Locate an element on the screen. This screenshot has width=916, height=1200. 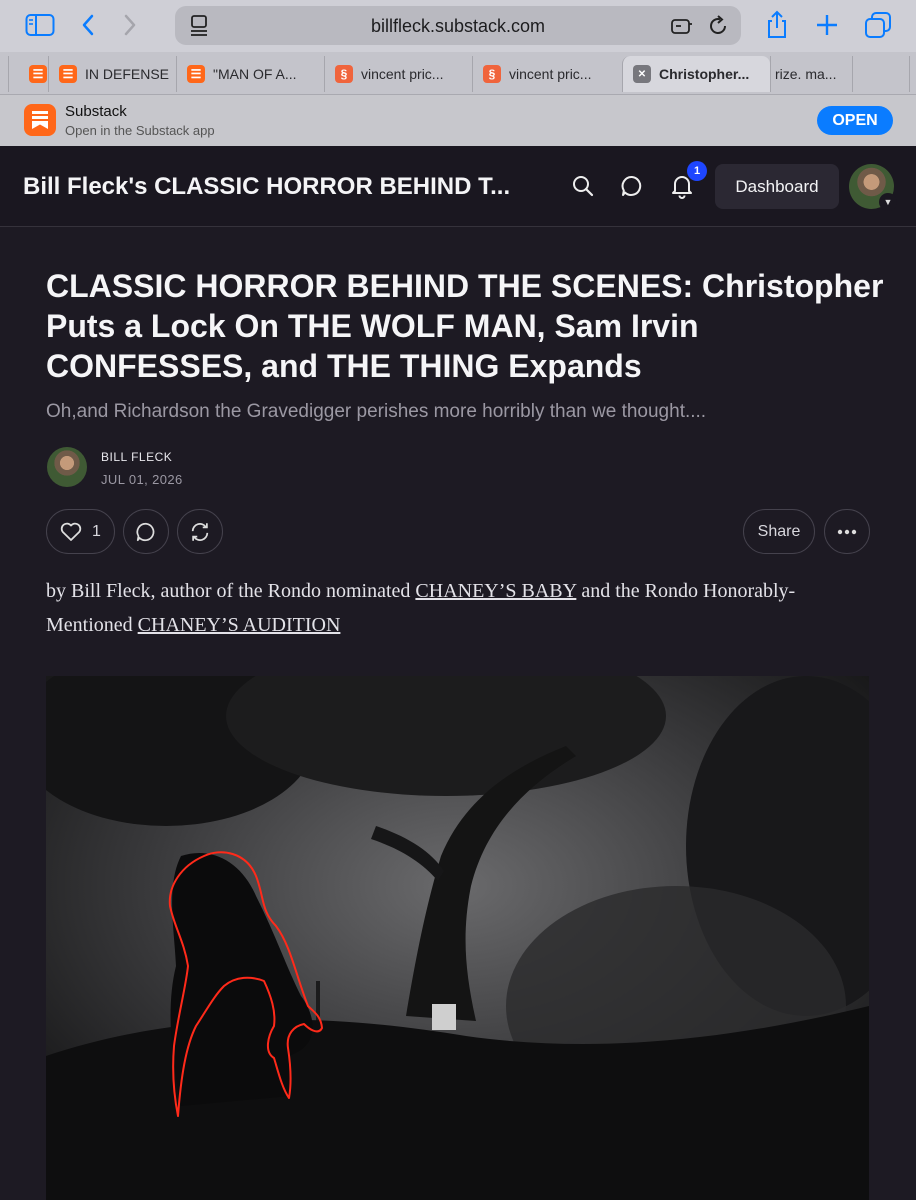
new-tab-icon is located at coordinates (827, 25).